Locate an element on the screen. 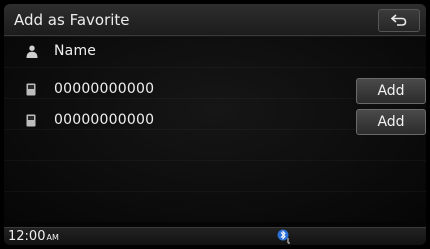  status-bar: 12:00AM is located at coordinates (215, 236).